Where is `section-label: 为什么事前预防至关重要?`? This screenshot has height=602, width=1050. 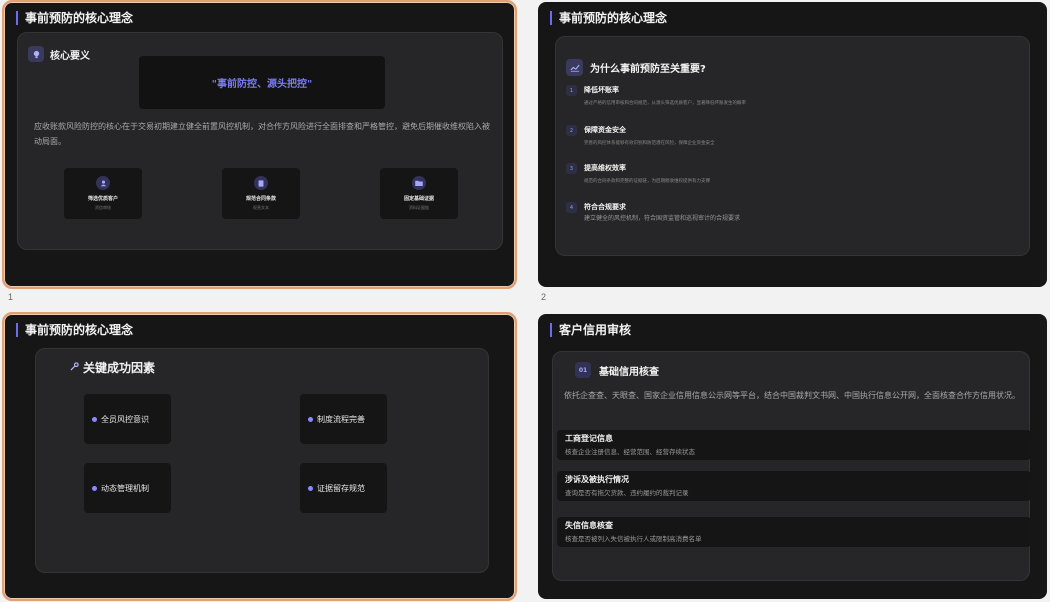 section-label: 为什么事前预防至关重要? is located at coordinates (648, 69).